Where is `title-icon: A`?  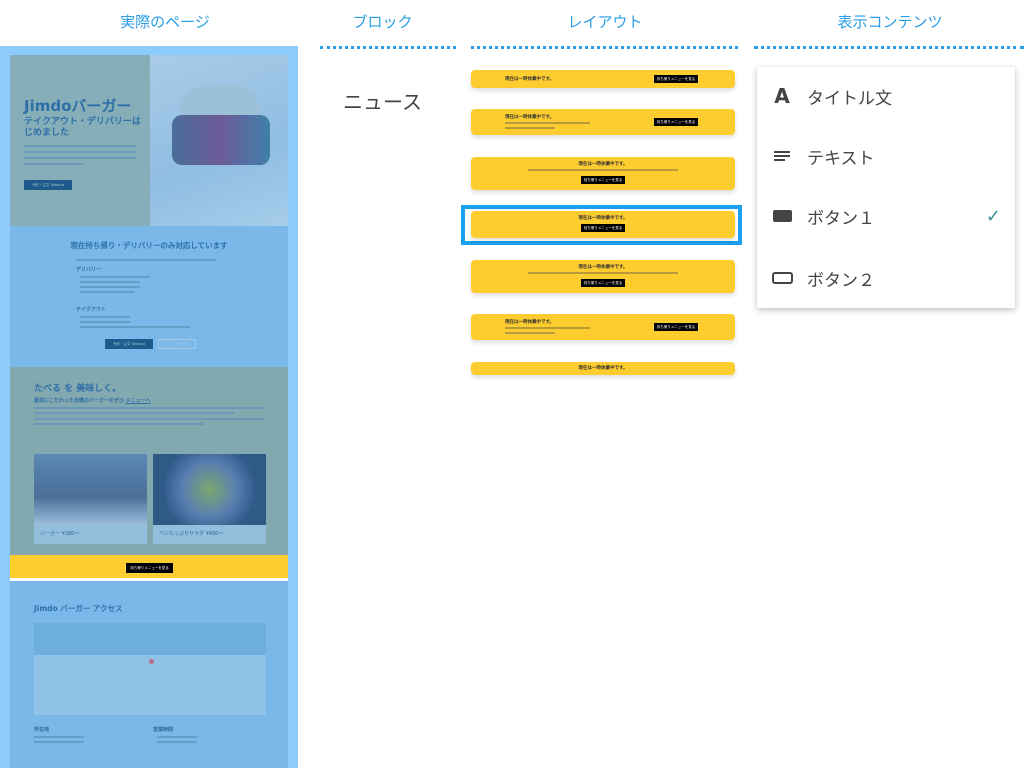
title-icon: A is located at coordinates (782, 96).